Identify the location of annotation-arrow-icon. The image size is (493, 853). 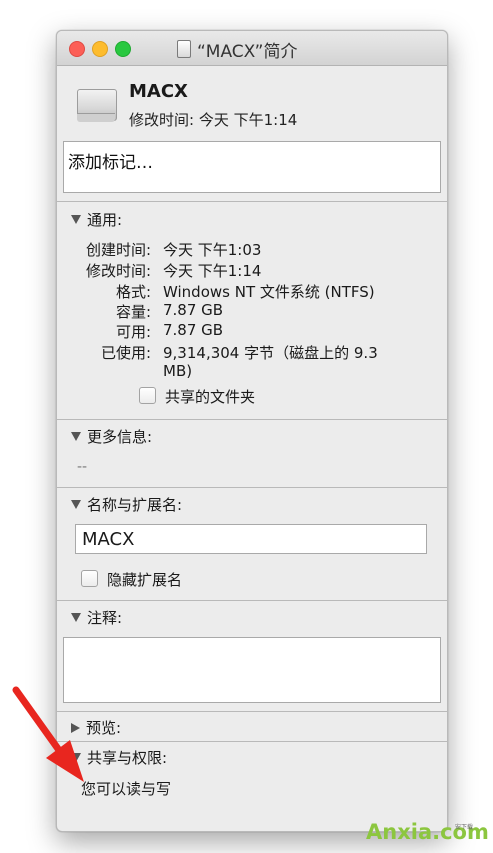
(48, 734).